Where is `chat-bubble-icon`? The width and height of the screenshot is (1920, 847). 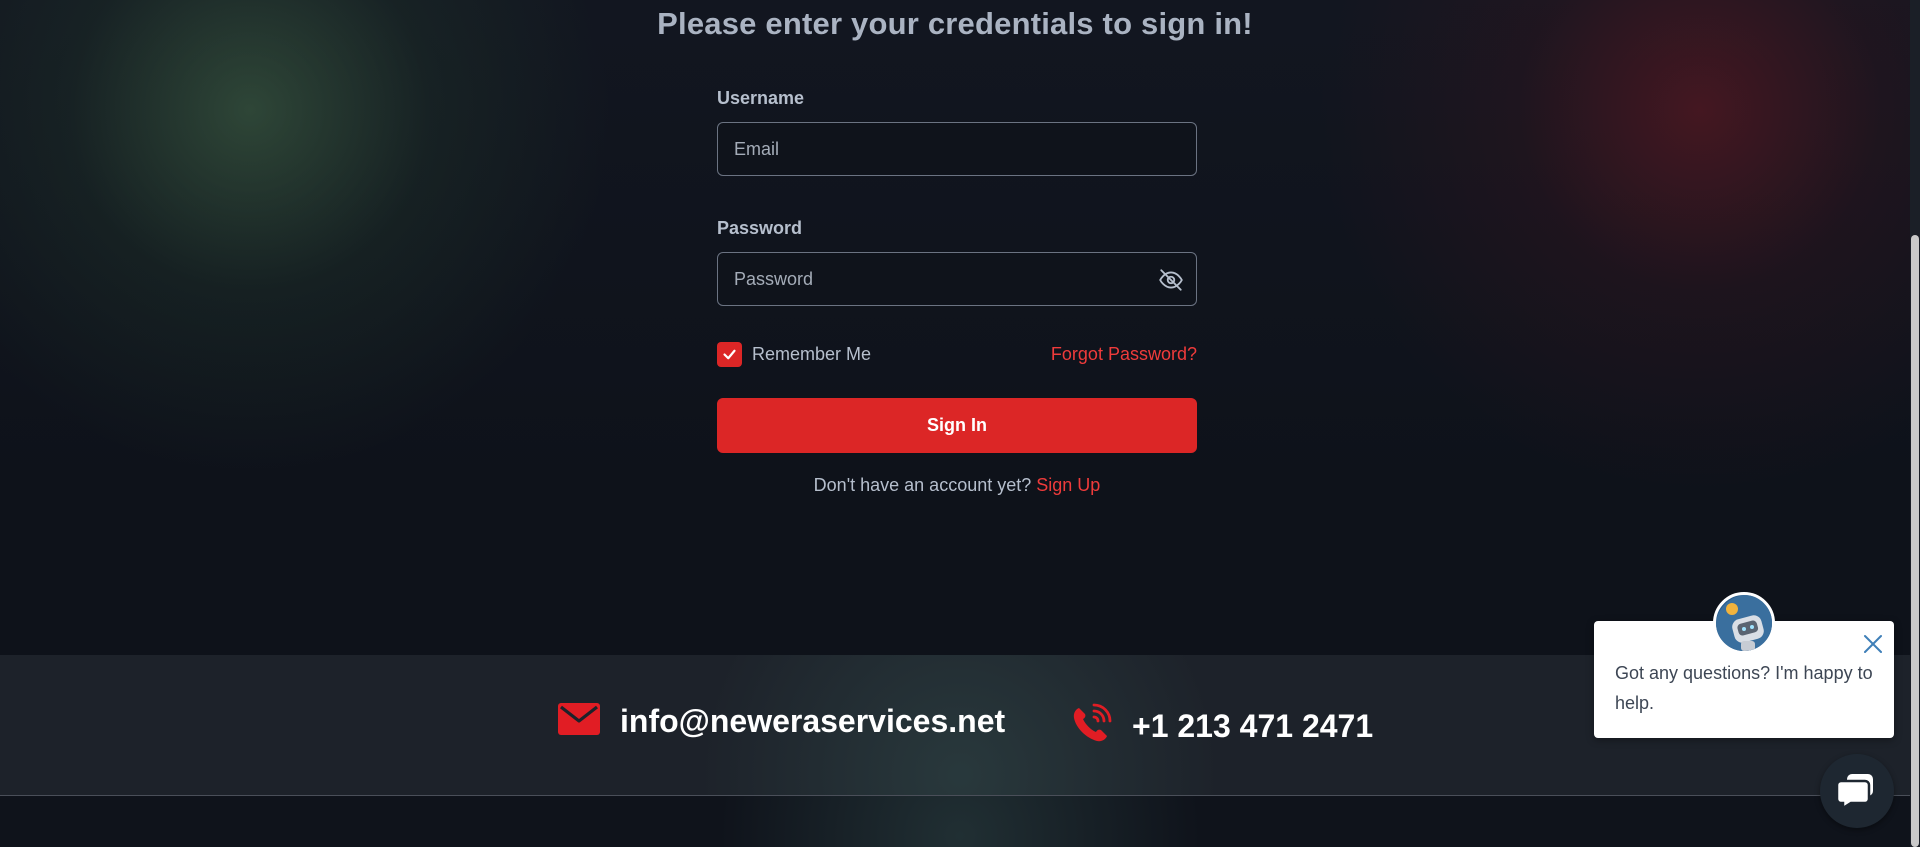
chat-bubble-icon is located at coordinates (1856, 791).